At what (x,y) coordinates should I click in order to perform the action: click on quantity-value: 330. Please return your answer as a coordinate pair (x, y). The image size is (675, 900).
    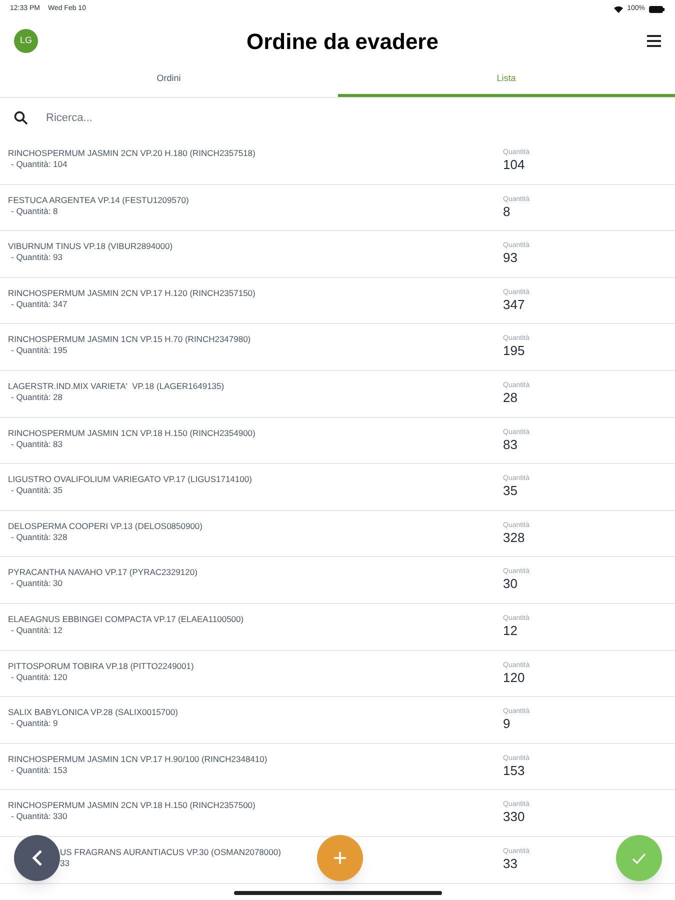
    Looking at the image, I should click on (514, 817).